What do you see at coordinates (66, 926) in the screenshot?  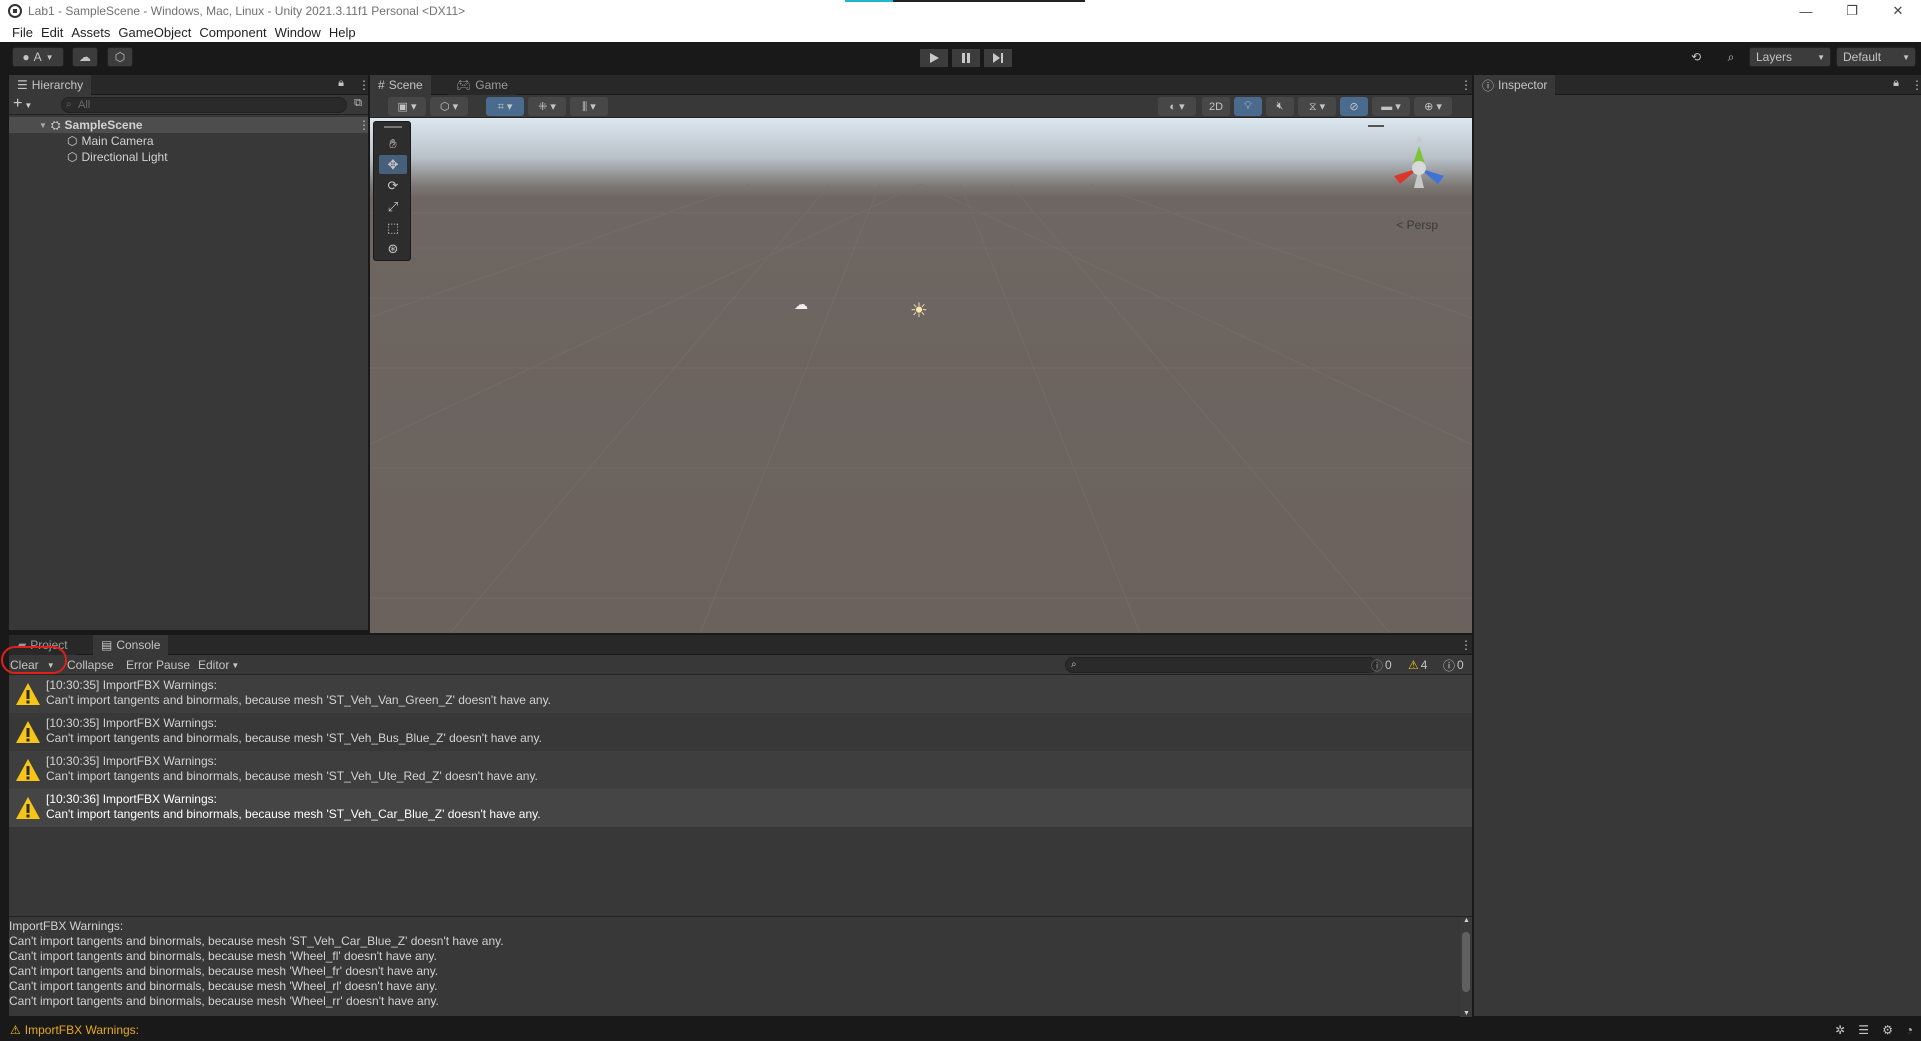 I see `detail-line: ImportFBX Warnings:` at bounding box center [66, 926].